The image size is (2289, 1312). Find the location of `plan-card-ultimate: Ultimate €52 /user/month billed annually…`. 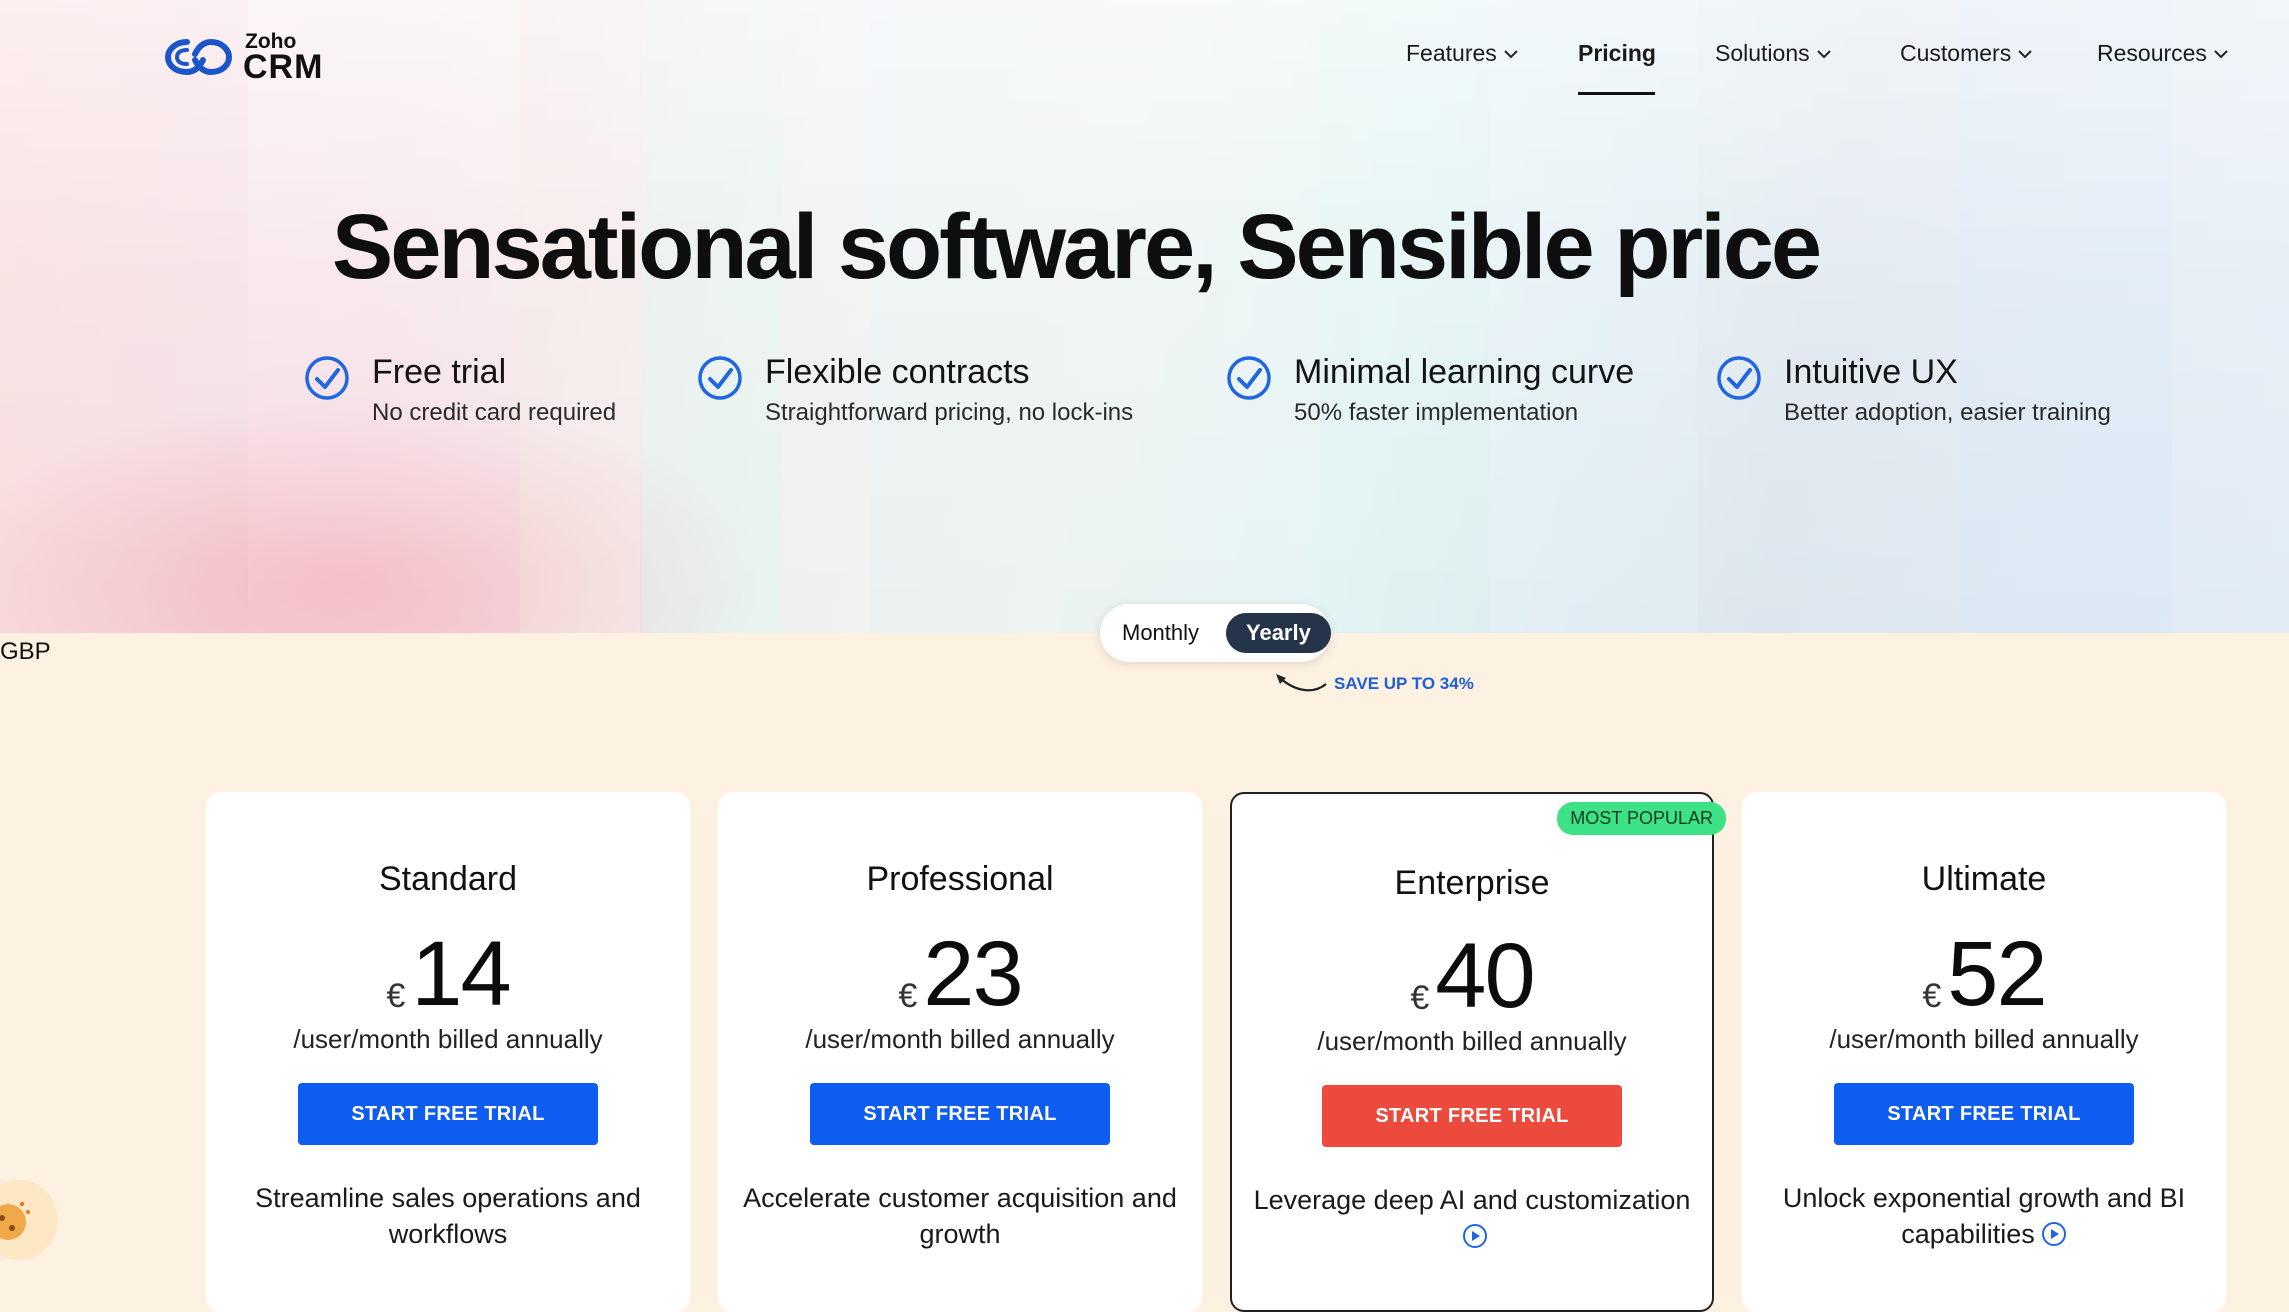

plan-card-ultimate: Ultimate €52 /user/month billed annually… is located at coordinates (1984, 1052).